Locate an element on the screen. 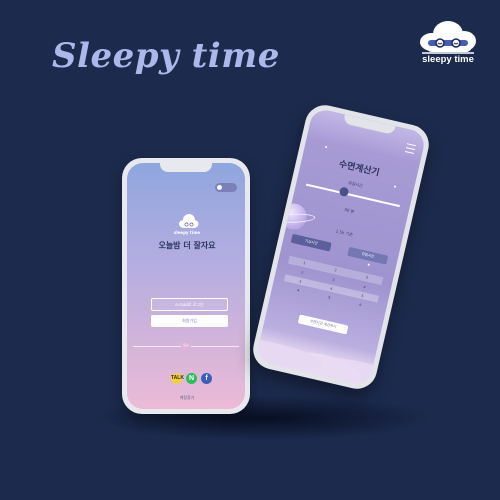  wake-time-option: 기상시간 is located at coordinates (311, 242).